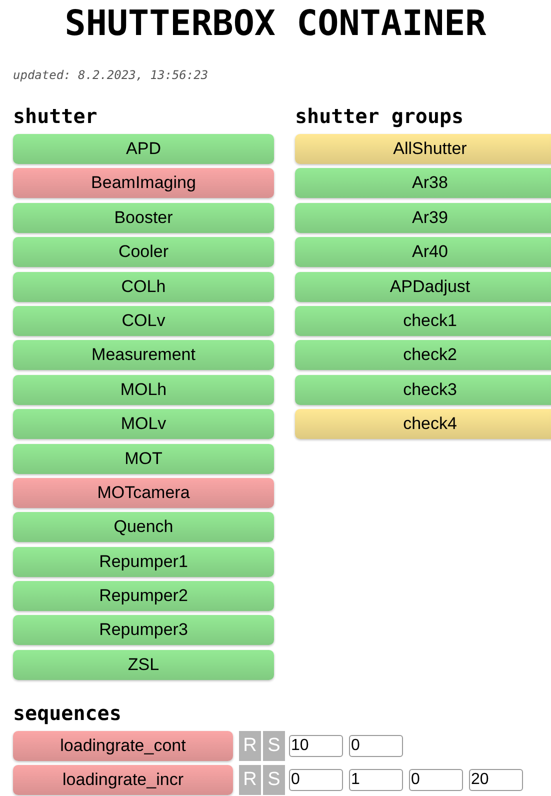 Image resolution: width=551 pixels, height=796 pixels. Describe the element at coordinates (143, 355) in the screenshot. I see `shutter-button: Measurement` at that location.